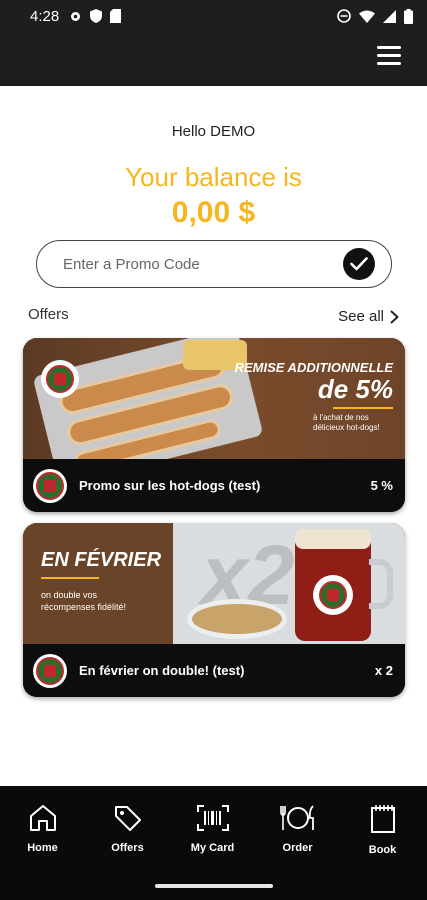  What do you see at coordinates (381, 485) in the screenshot?
I see `offer-badge: 5 %` at bounding box center [381, 485].